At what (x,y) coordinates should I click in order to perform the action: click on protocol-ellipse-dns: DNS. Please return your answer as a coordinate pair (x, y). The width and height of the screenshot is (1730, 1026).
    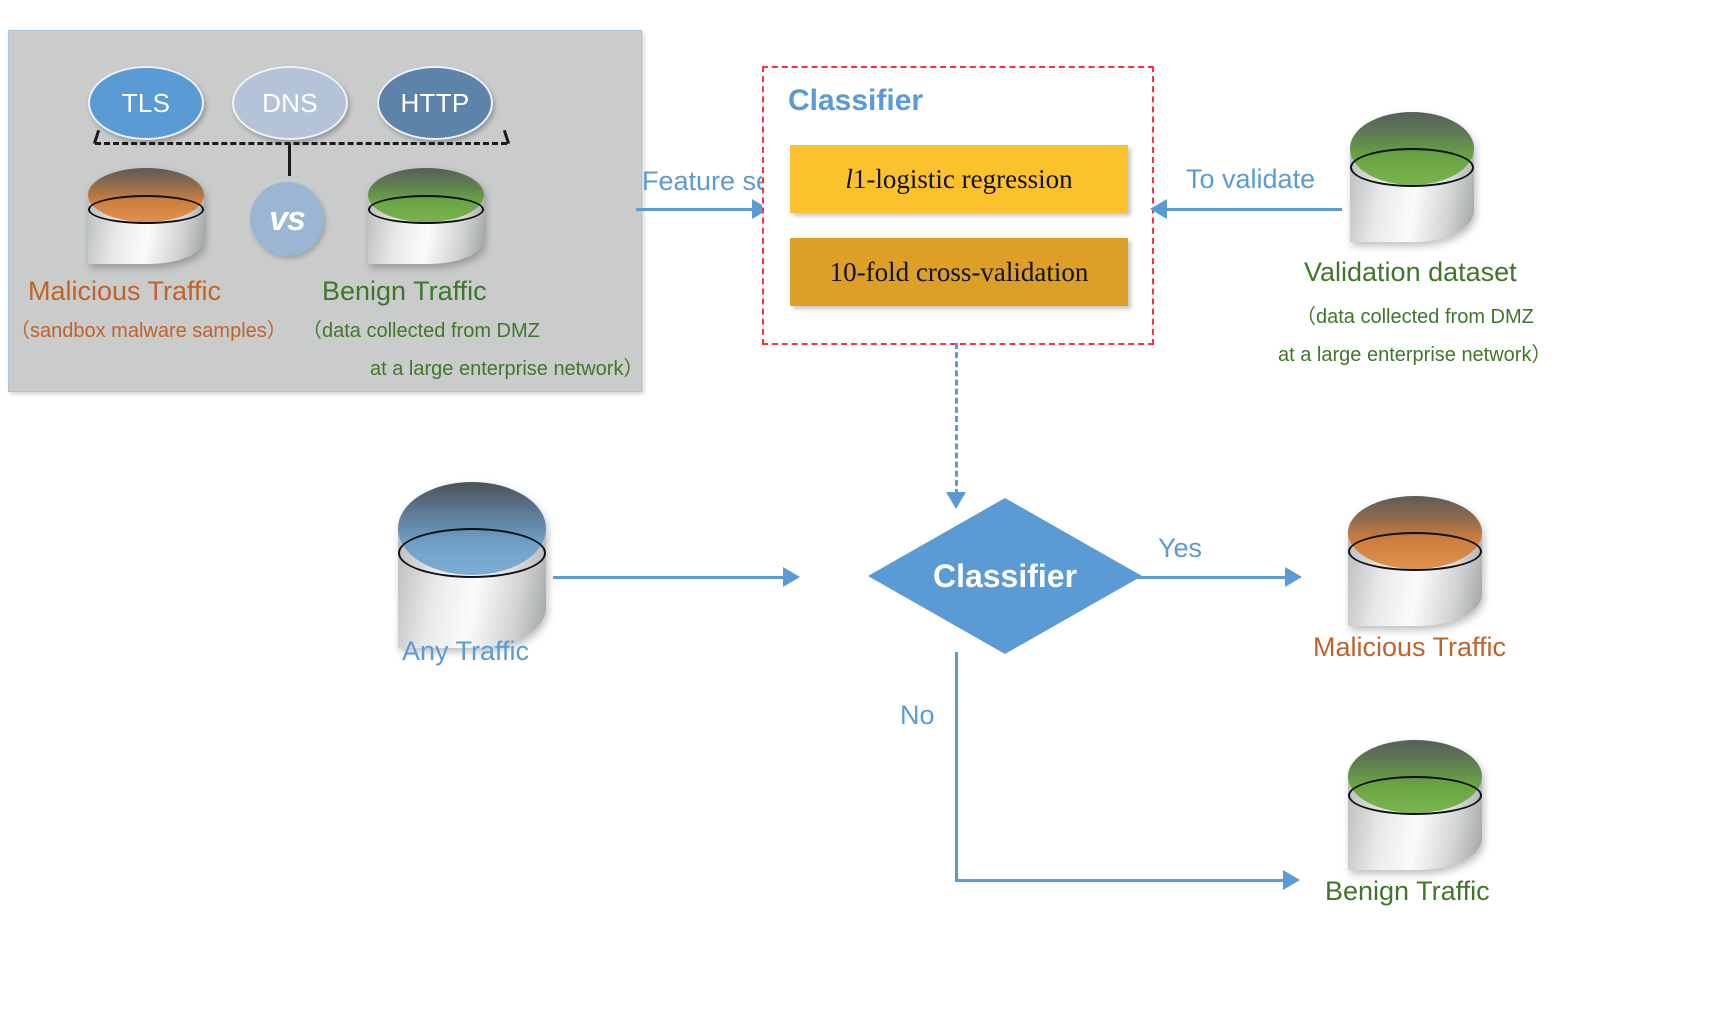
    Looking at the image, I should click on (290, 103).